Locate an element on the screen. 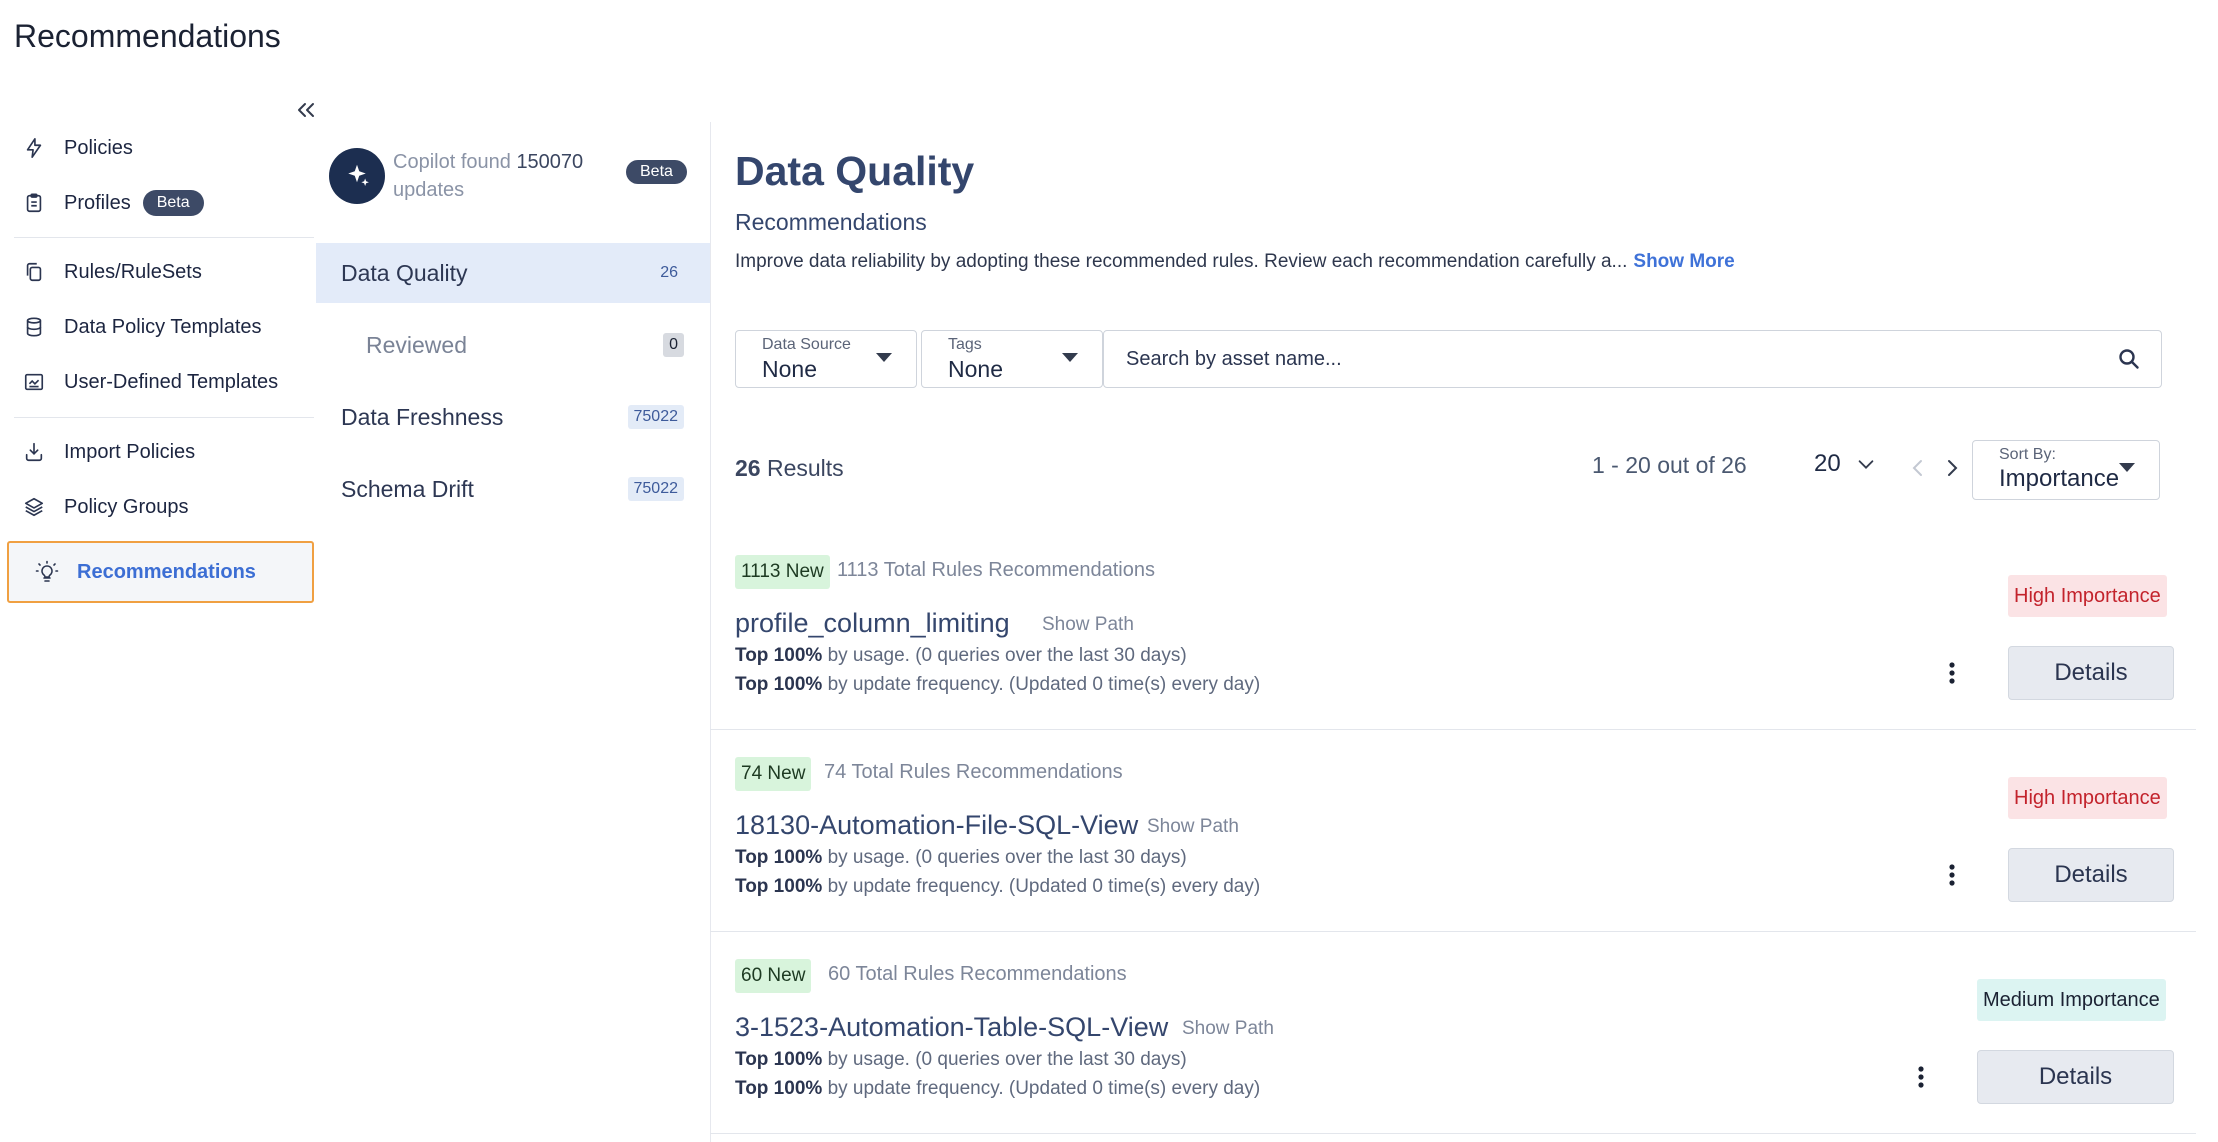 The height and width of the screenshot is (1142, 2218). sidebar-item-policy-groups: Policy Groups is located at coordinates (105, 507).